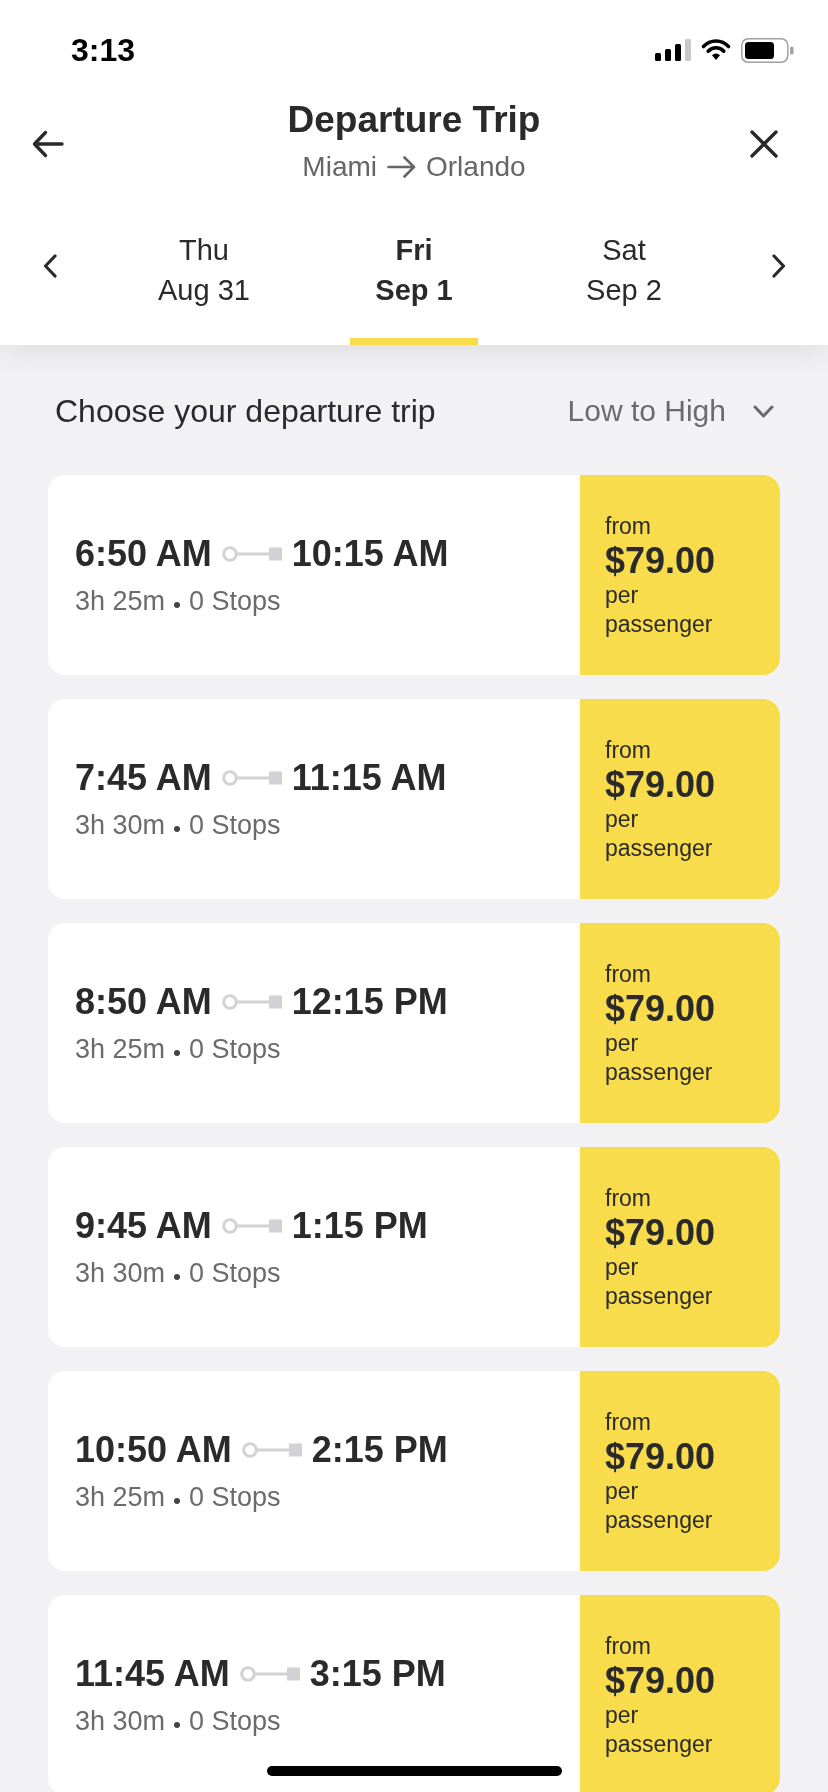 Image resolution: width=828 pixels, height=1792 pixels. What do you see at coordinates (414, 120) in the screenshot?
I see `page-title: Departure Trip` at bounding box center [414, 120].